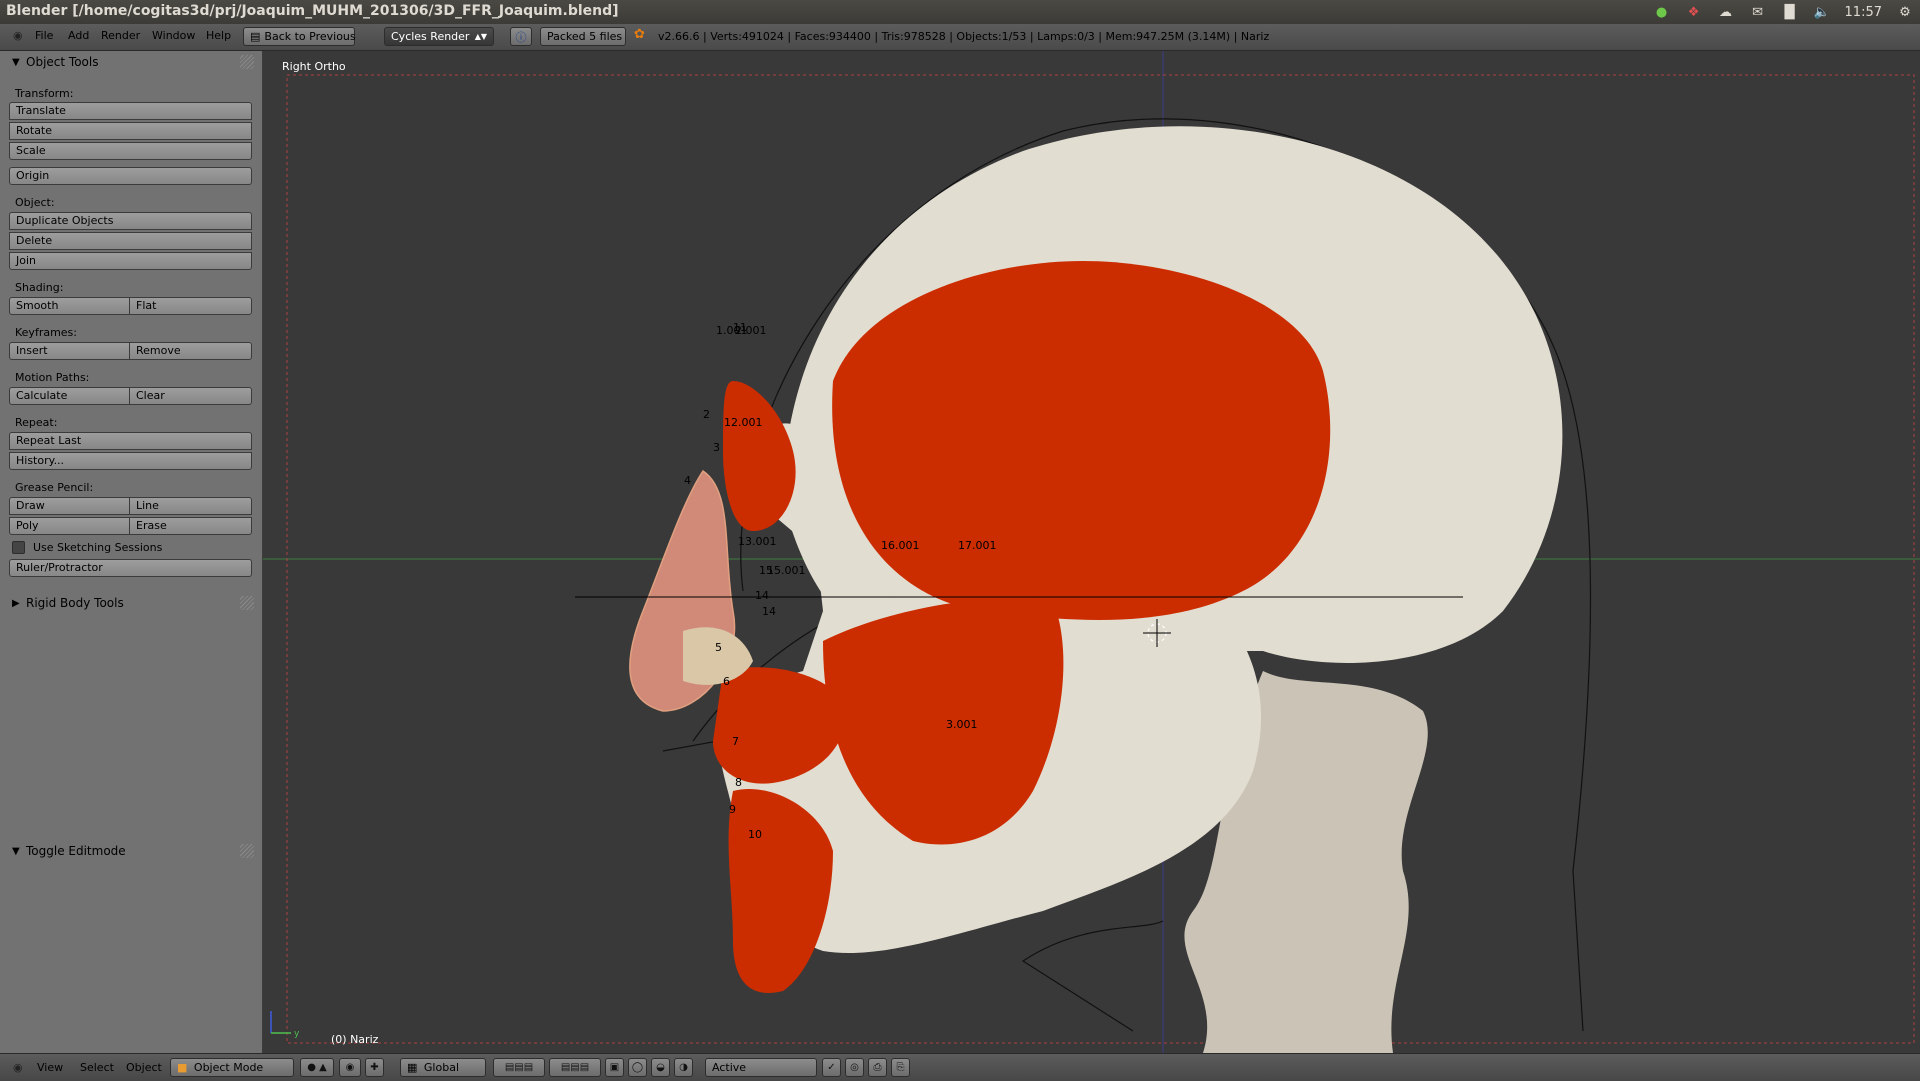  I want to click on pivot-mode-select: Active, so click(761, 1067).